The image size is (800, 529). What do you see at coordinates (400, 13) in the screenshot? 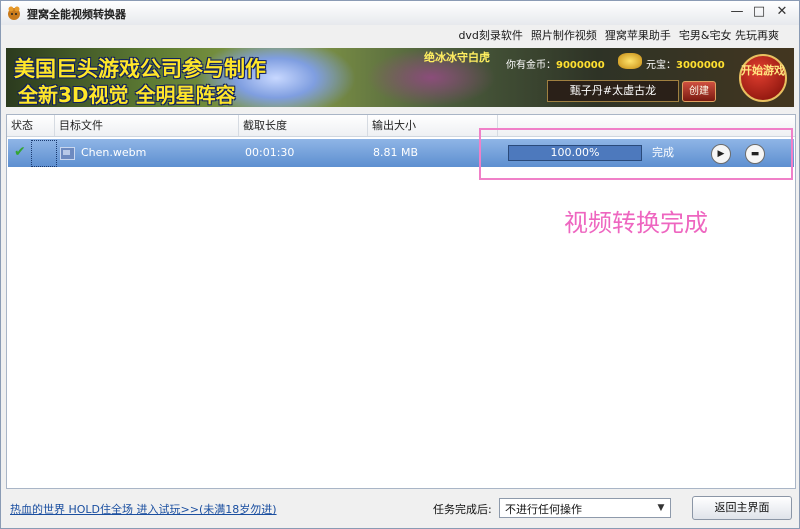
I see `title-bar: 狸窝全能视频转换器 — □ ✕` at bounding box center [400, 13].